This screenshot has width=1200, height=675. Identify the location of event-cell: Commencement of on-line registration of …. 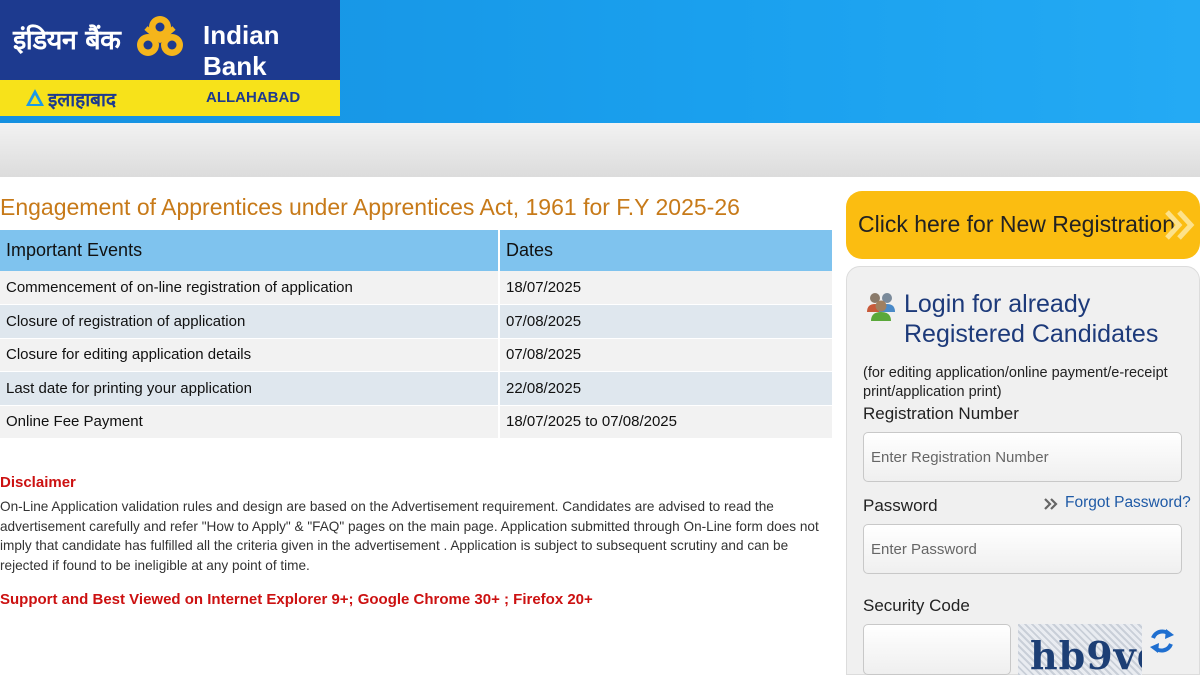
(250, 288).